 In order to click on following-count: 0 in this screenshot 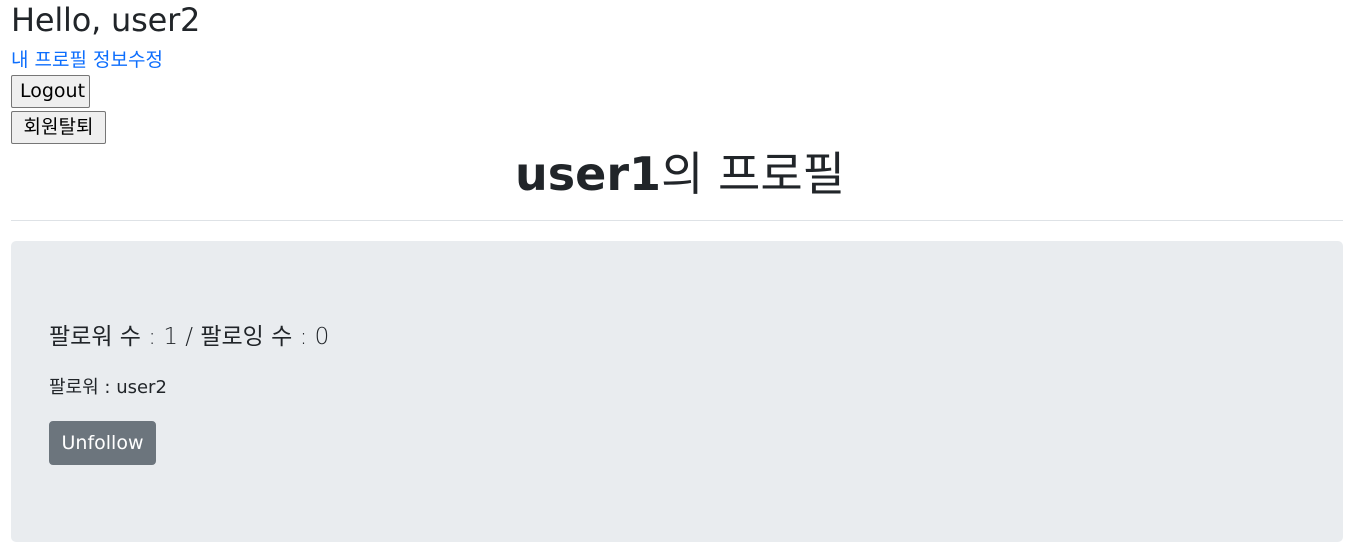, I will do `click(322, 337)`.